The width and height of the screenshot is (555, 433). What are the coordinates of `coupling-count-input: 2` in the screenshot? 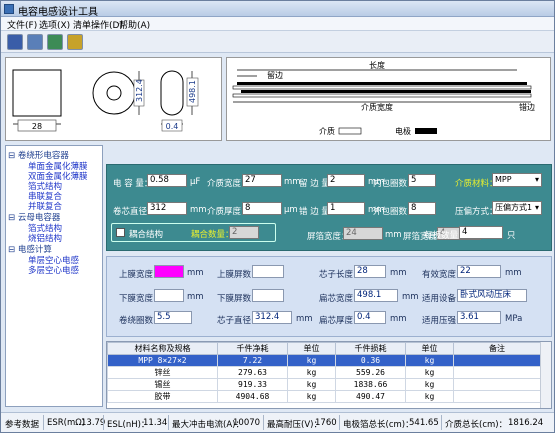 It's located at (244, 232).